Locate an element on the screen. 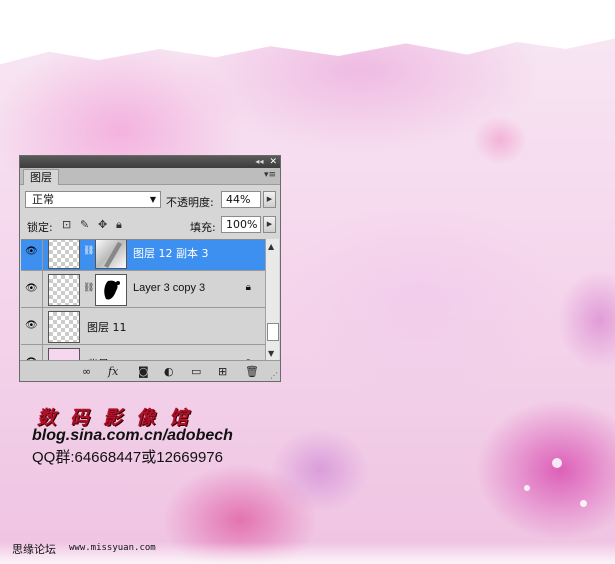 This screenshot has height=564, width=615. lock-all-icon: 🔒︎ is located at coordinates (119, 225).